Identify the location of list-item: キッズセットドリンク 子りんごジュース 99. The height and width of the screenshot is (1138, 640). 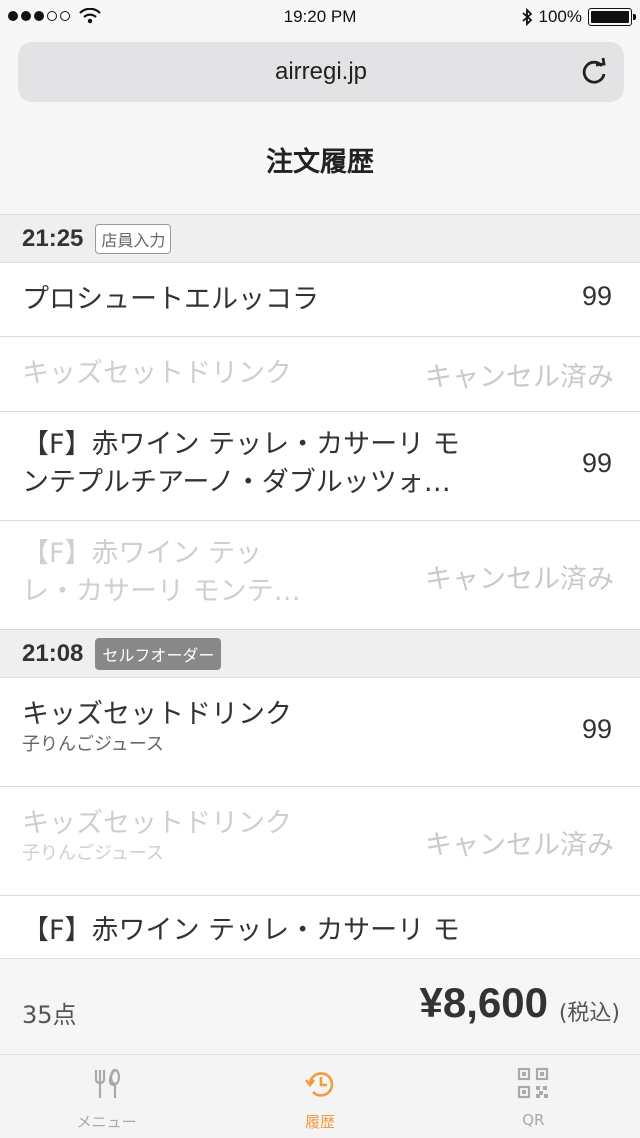
(320, 732).